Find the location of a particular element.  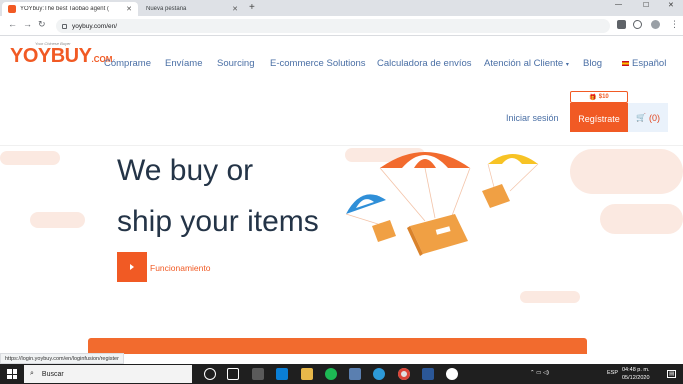

orange-banner-strip is located at coordinates (337, 346).